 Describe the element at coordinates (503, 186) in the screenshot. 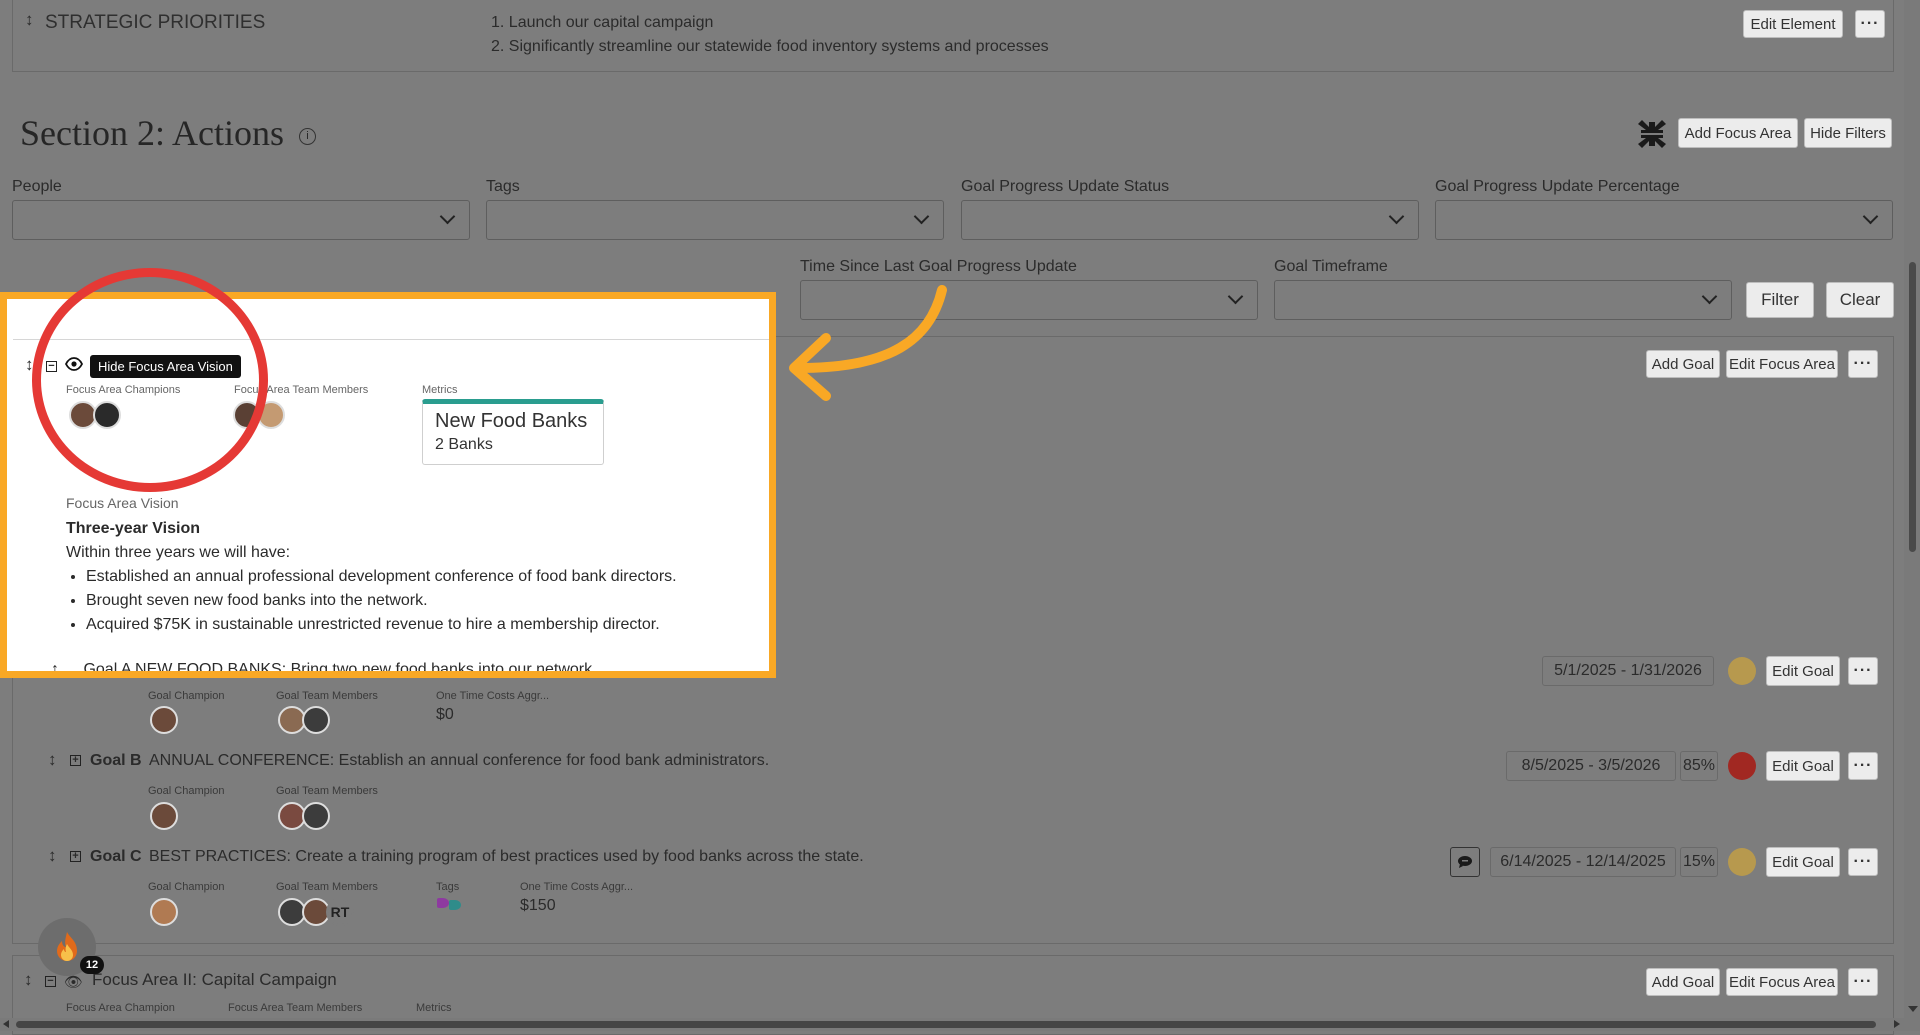

I see `tags-filter-label: Tags` at that location.